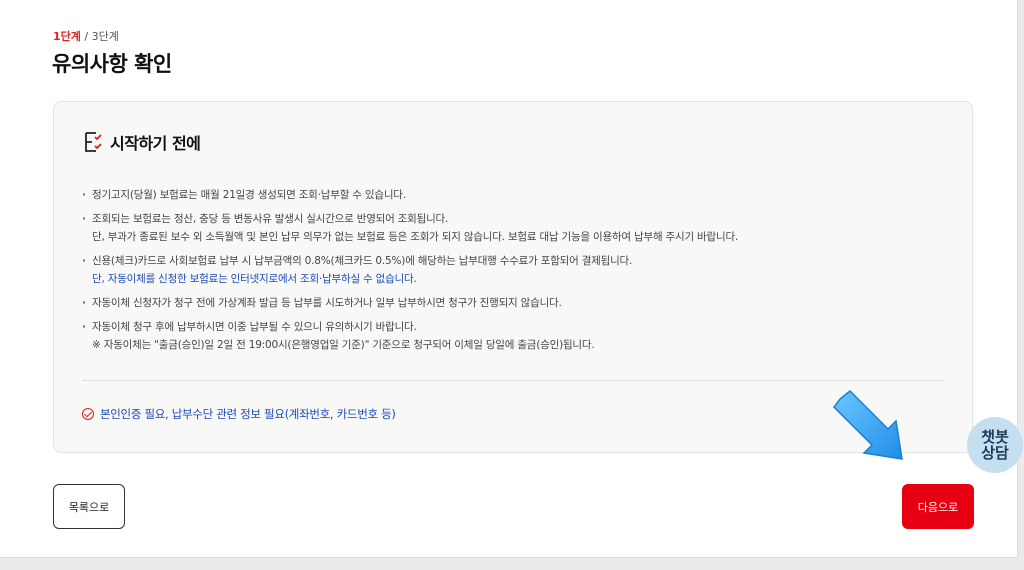 The height and width of the screenshot is (570, 1024). I want to click on chatbot-label-2: 상담, so click(995, 453).